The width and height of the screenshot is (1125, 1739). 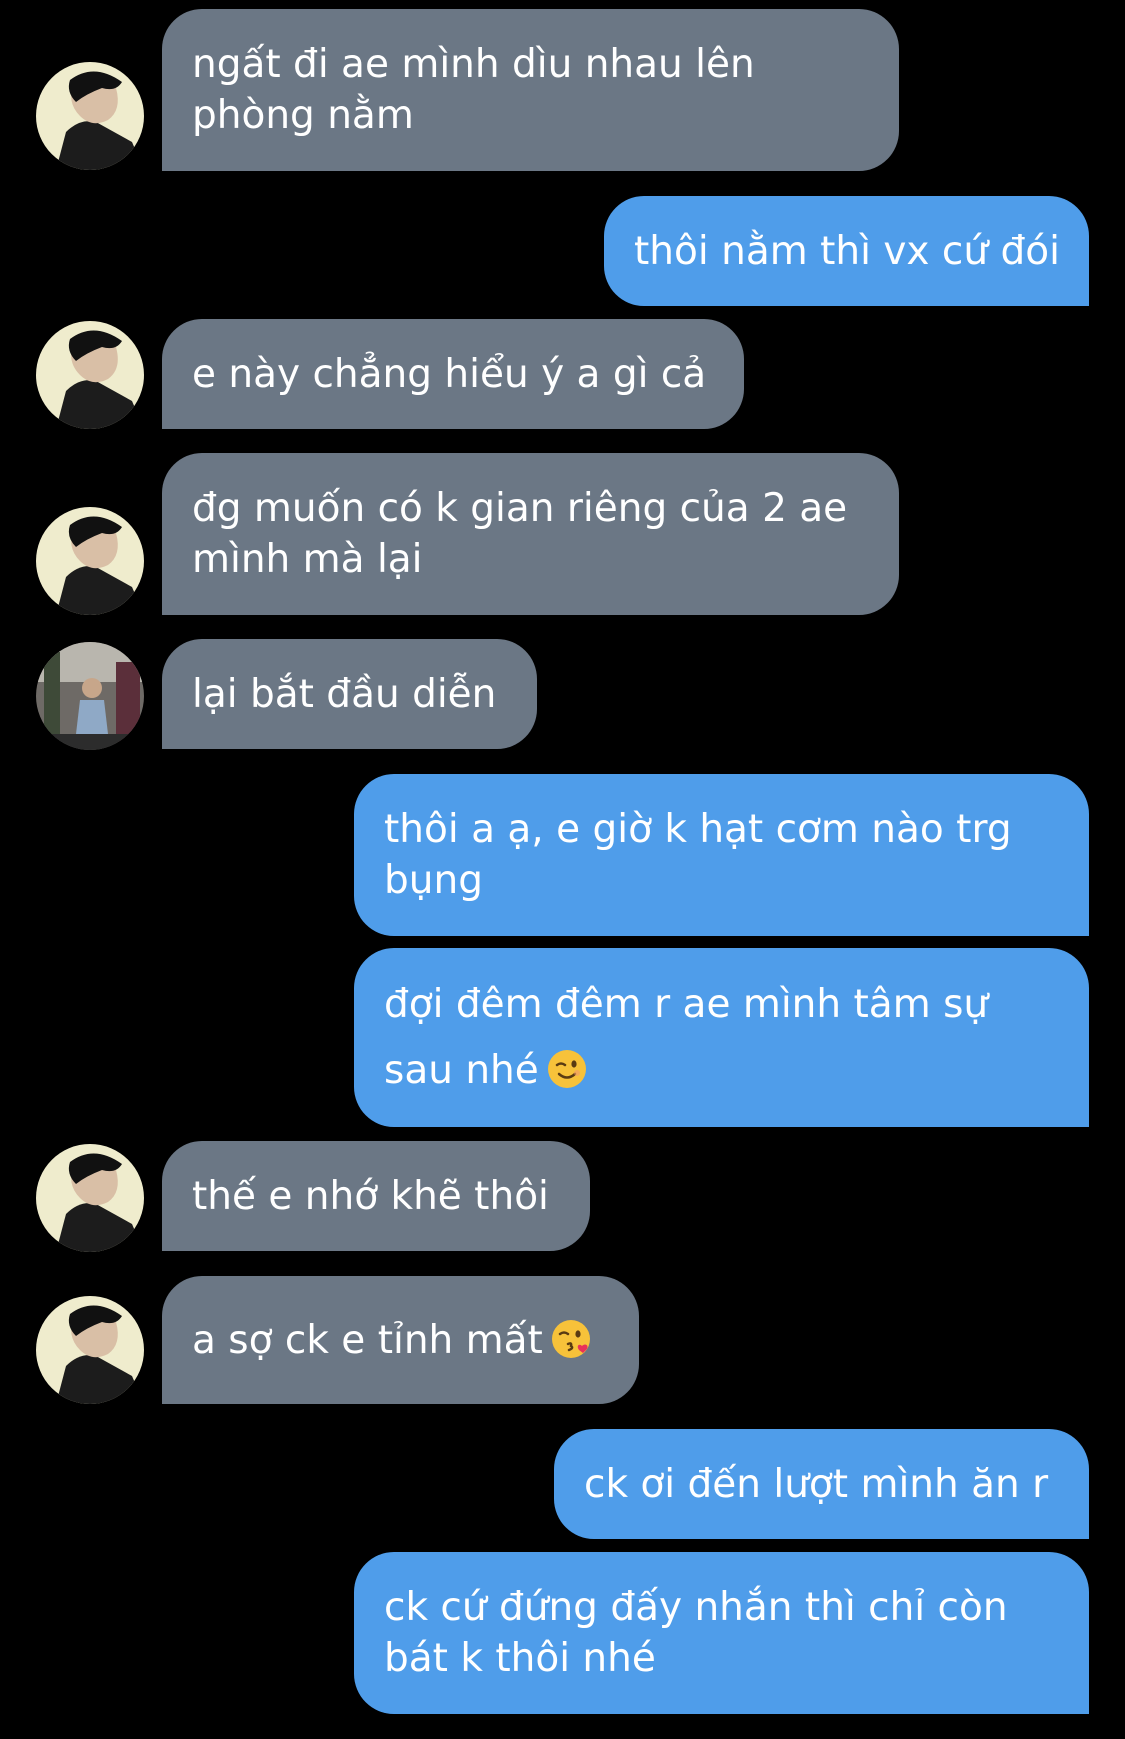 I want to click on message-bubble: thế e nhớ khẽ thôi, so click(x=376, y=1196).